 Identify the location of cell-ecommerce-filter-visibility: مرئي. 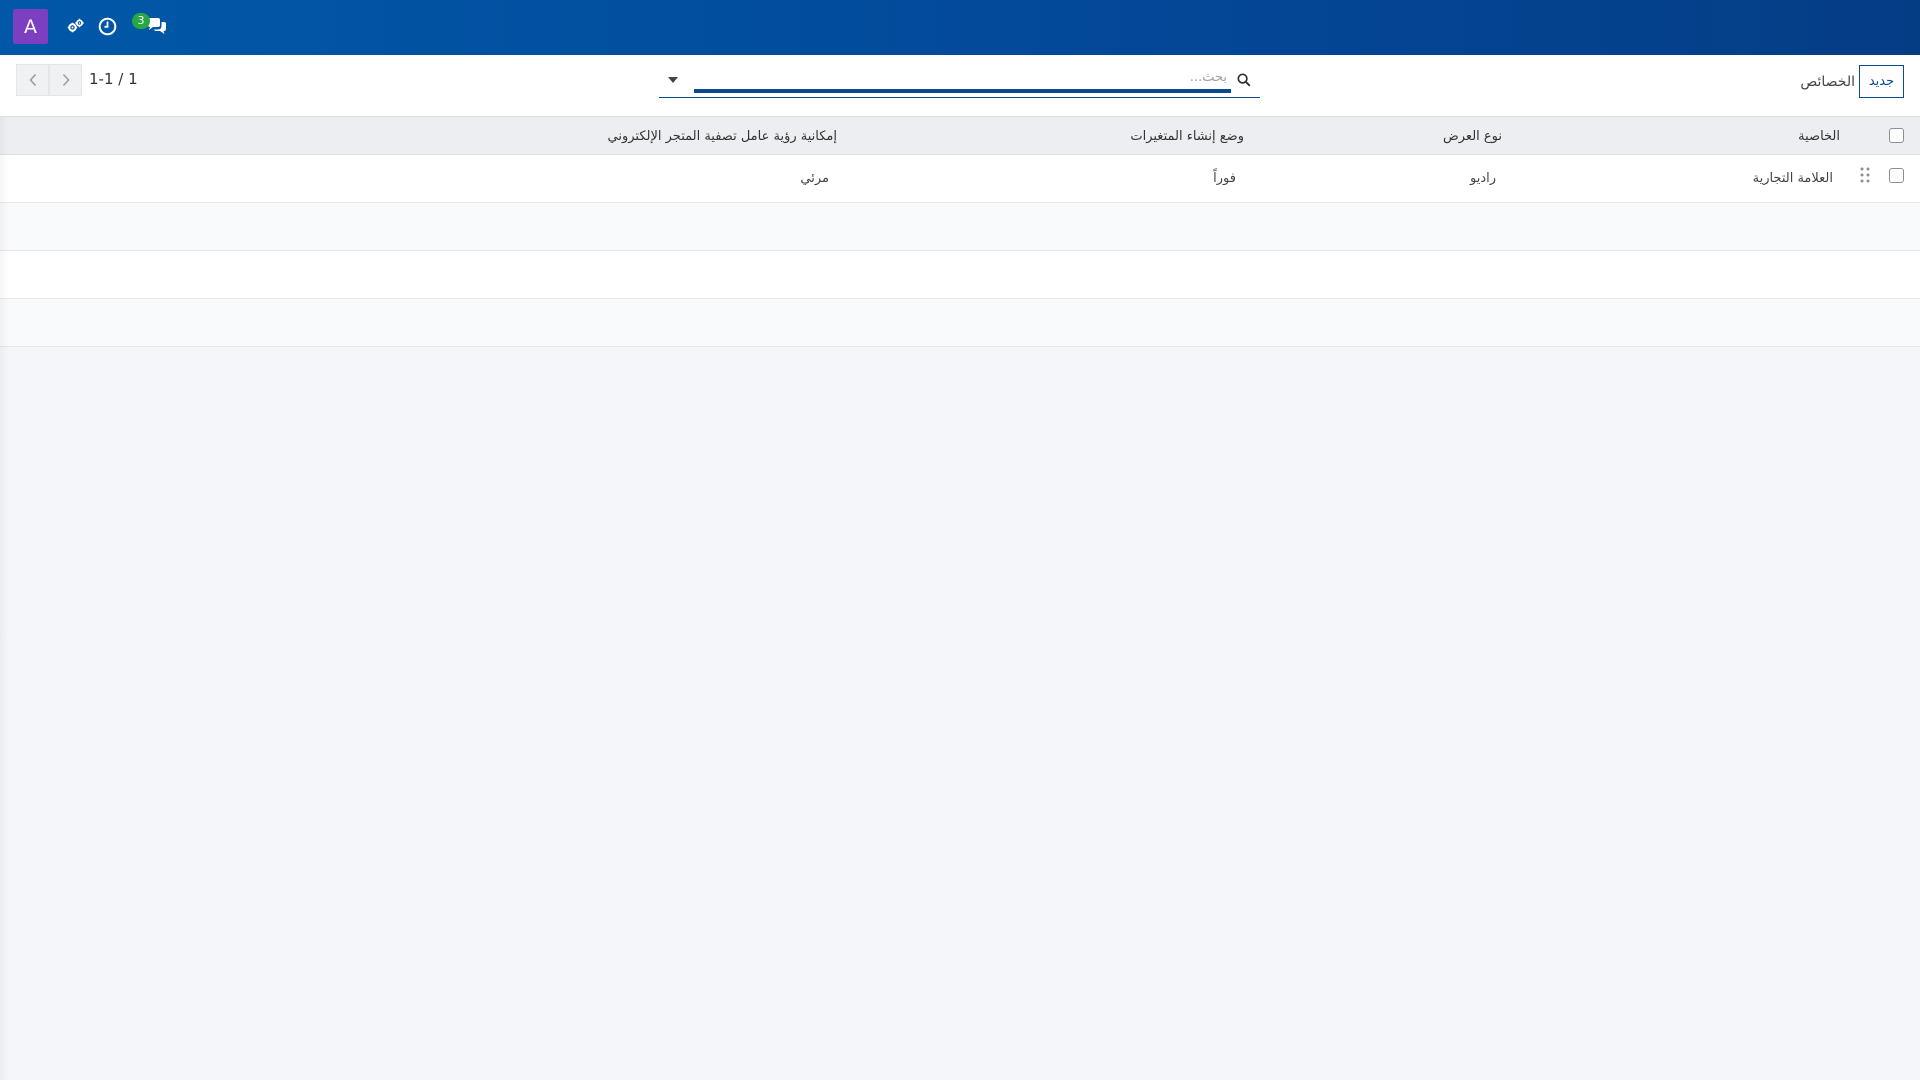
(814, 178).